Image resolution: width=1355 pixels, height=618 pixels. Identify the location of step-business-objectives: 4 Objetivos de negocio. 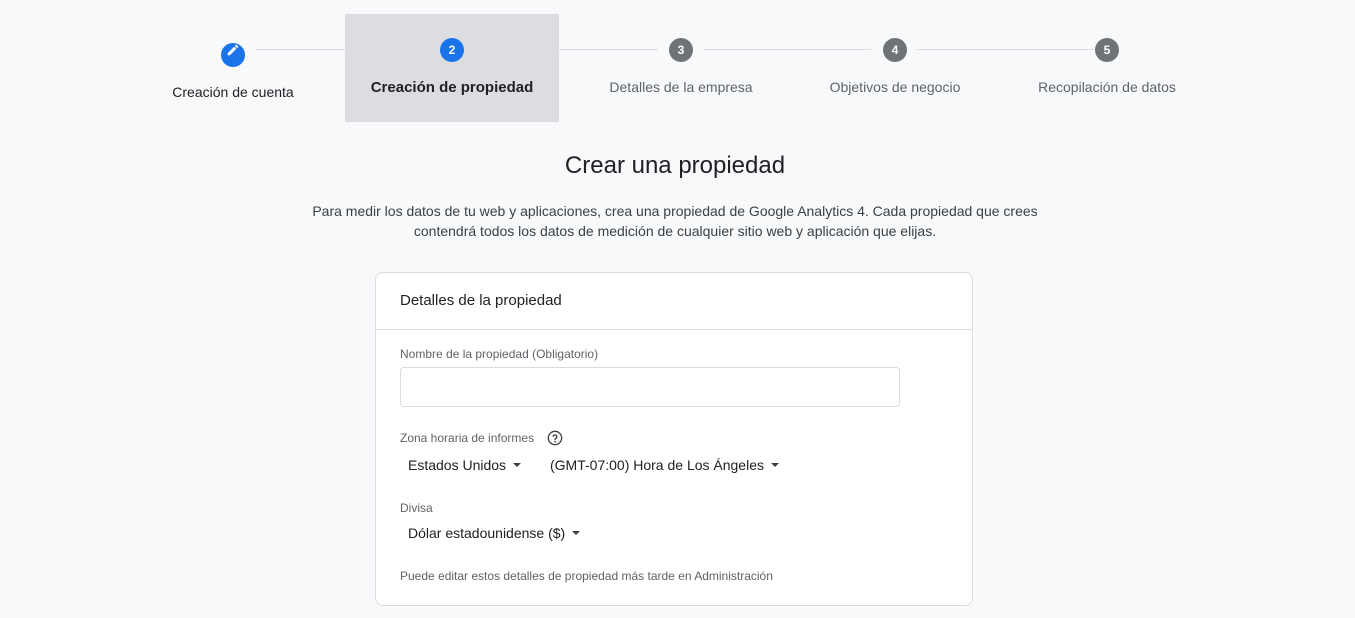
(895, 66).